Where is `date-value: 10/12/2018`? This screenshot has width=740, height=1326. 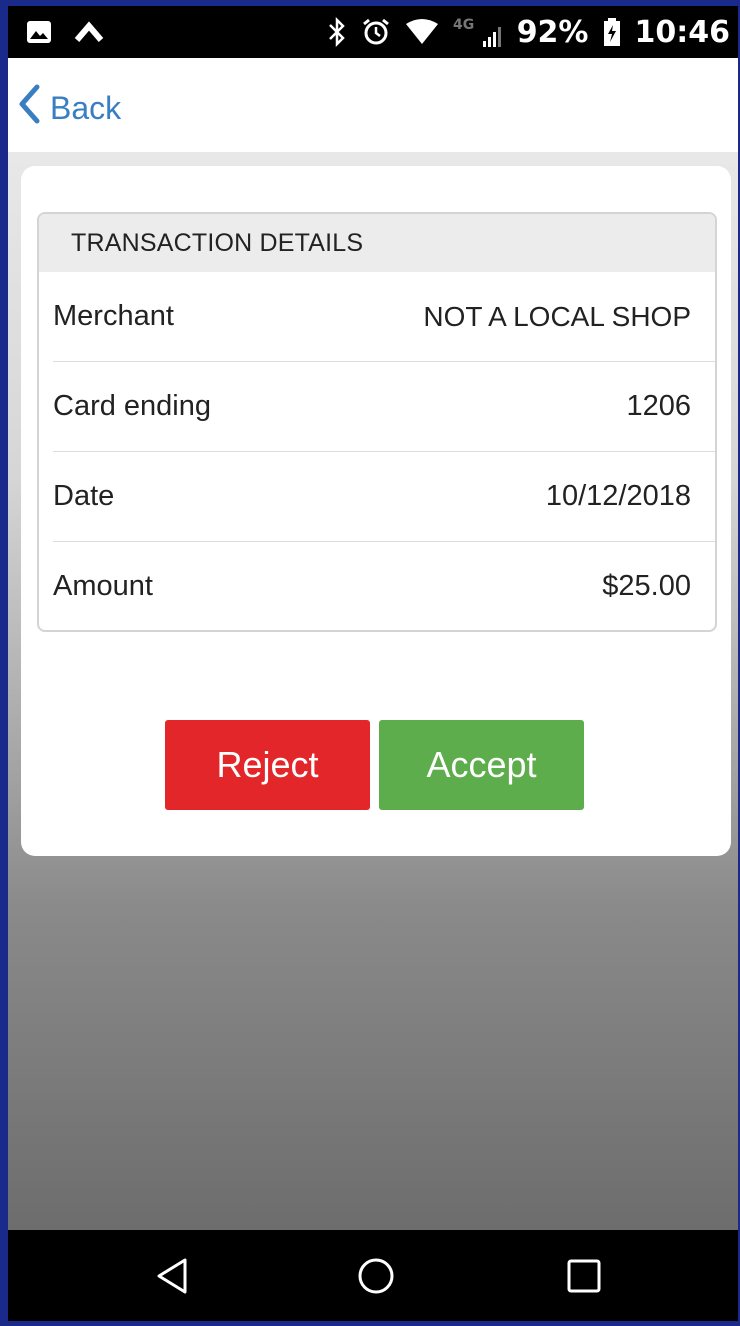
date-value: 10/12/2018 is located at coordinates (618, 496).